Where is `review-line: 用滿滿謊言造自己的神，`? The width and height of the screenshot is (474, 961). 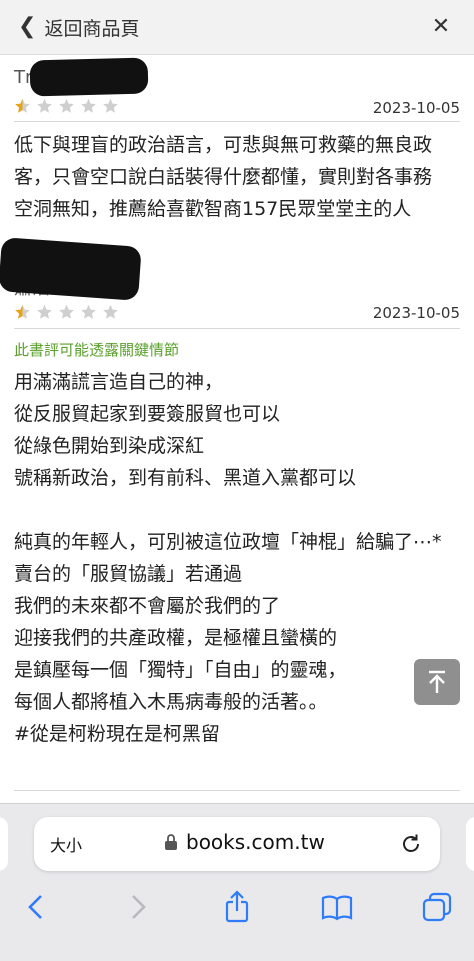 review-line: 用滿滿謊言造自己的神， is located at coordinates (119, 382).